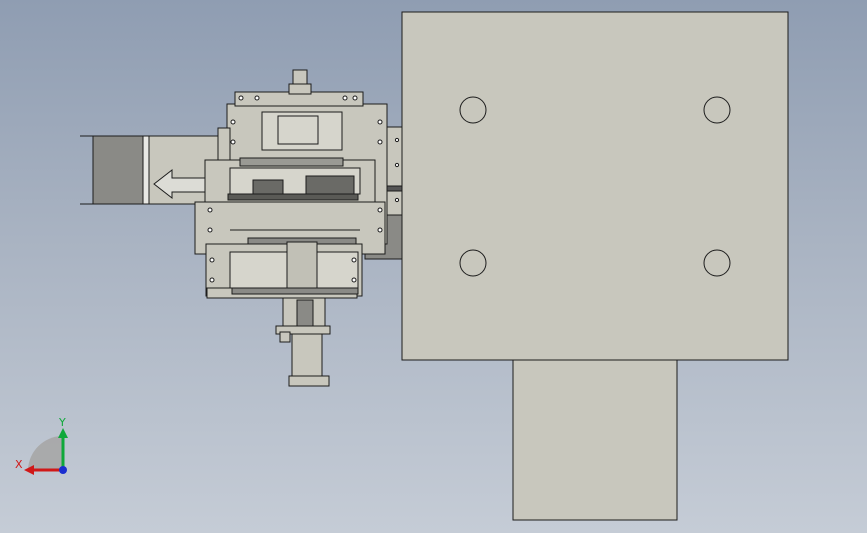  Describe the element at coordinates (309, 381) in the screenshot. I see `shaft-foot` at that location.